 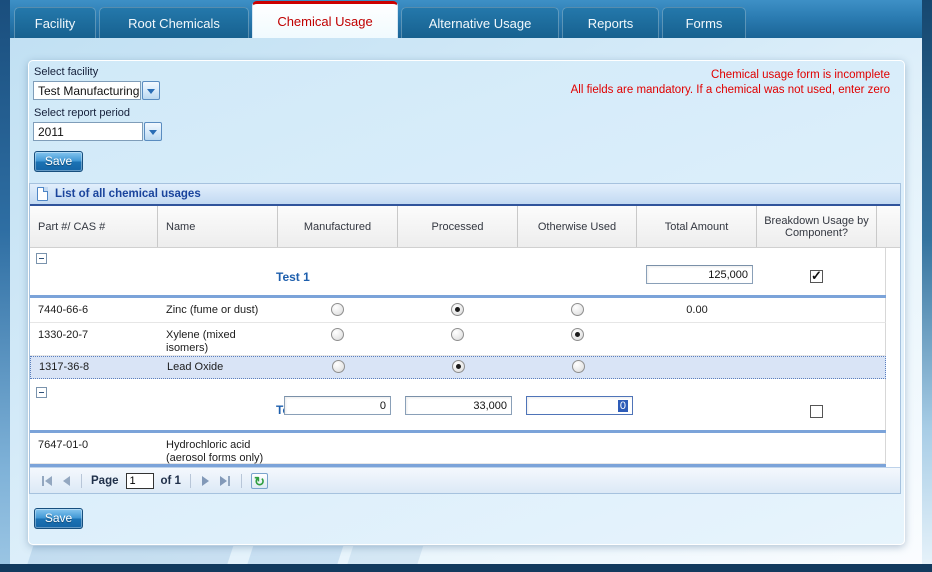 What do you see at coordinates (465, 195) in the screenshot?
I see `grid-title-bar: List of all chemical usages` at bounding box center [465, 195].